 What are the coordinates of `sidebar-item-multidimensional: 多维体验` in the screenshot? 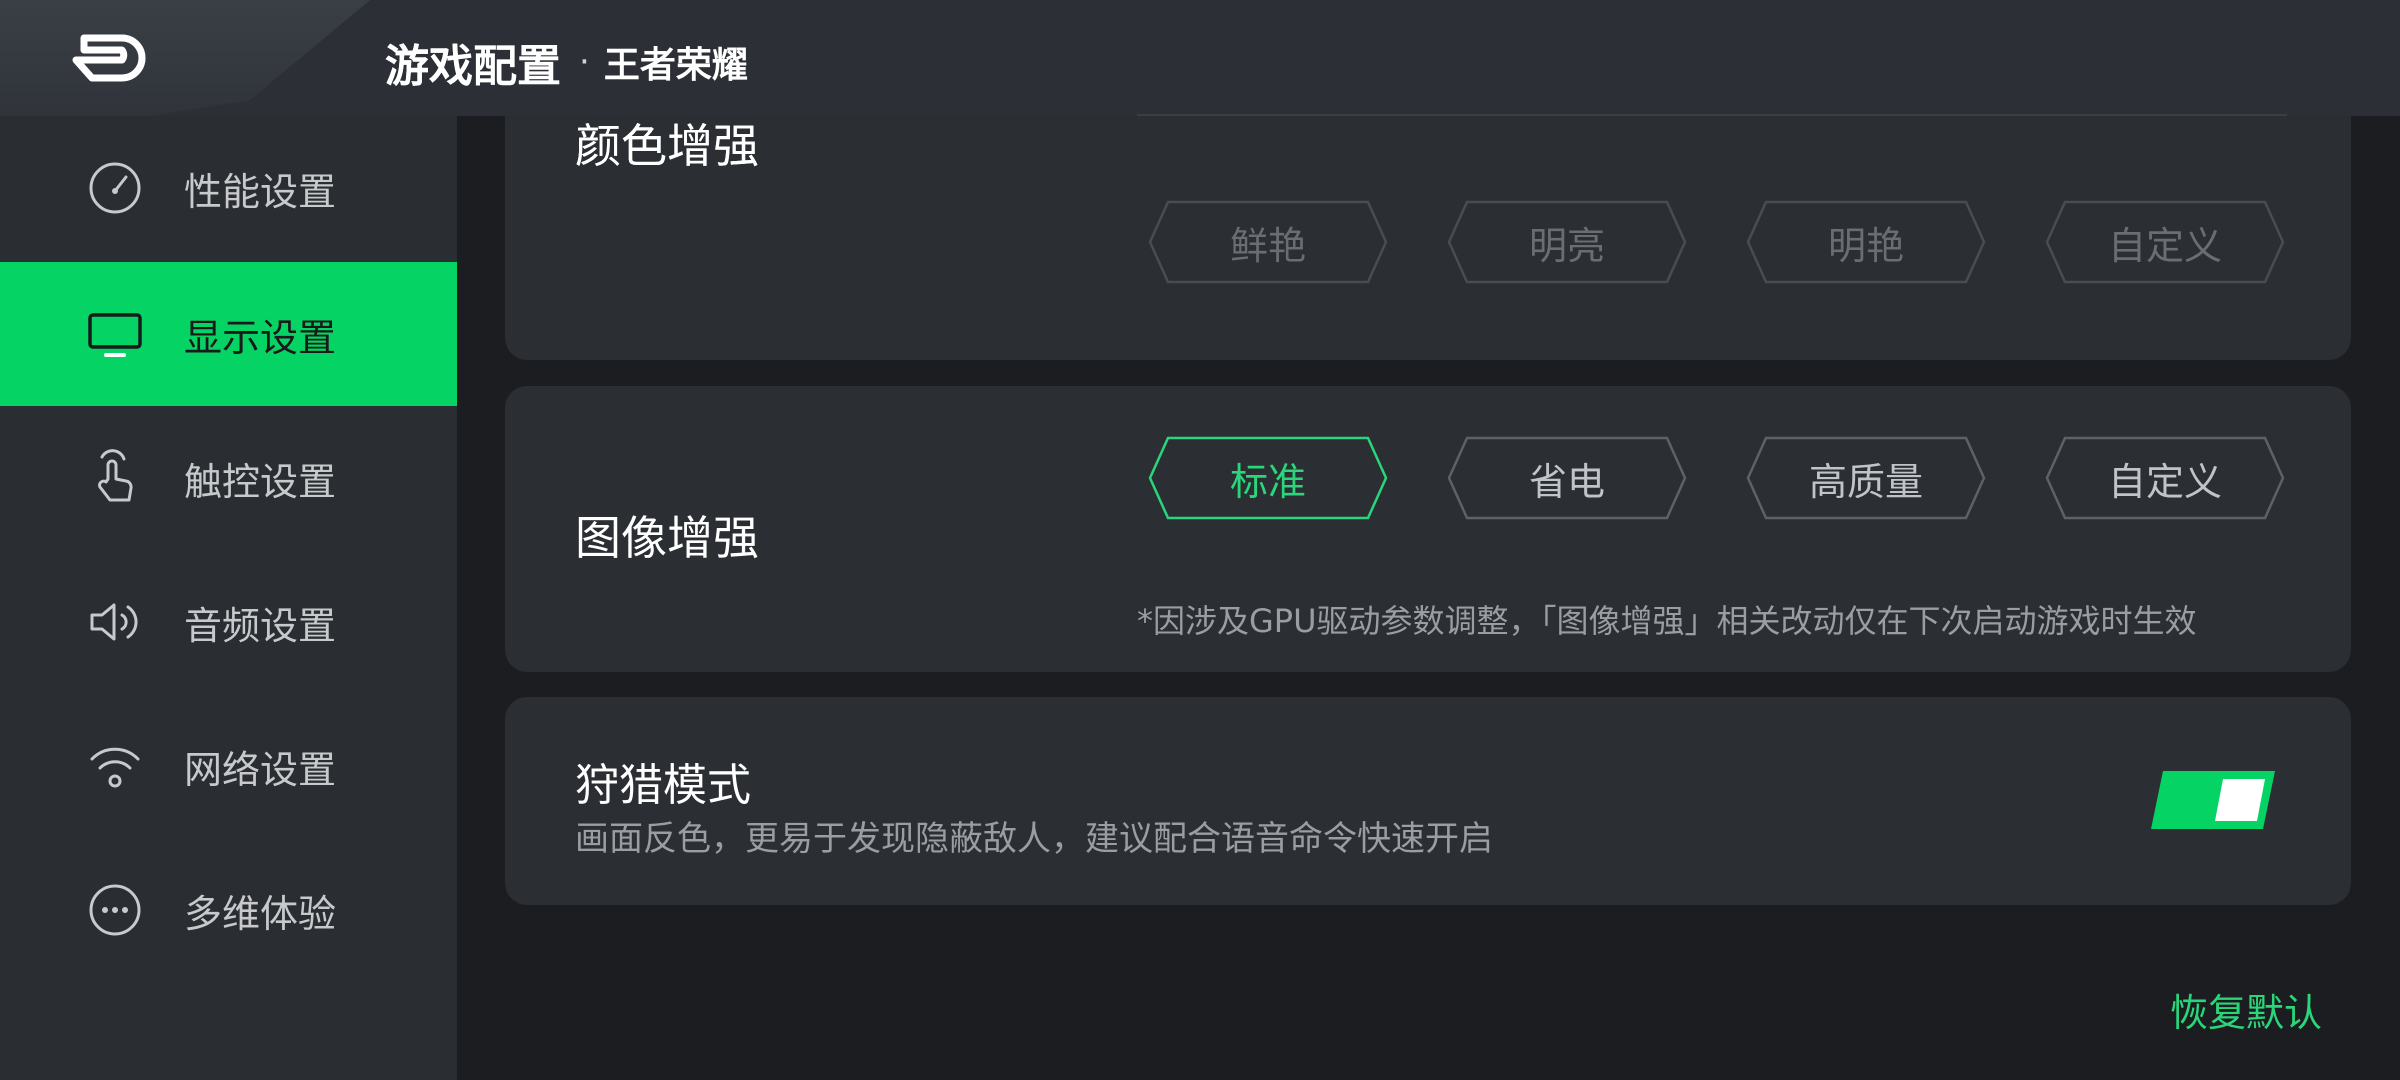 It's located at (228, 910).